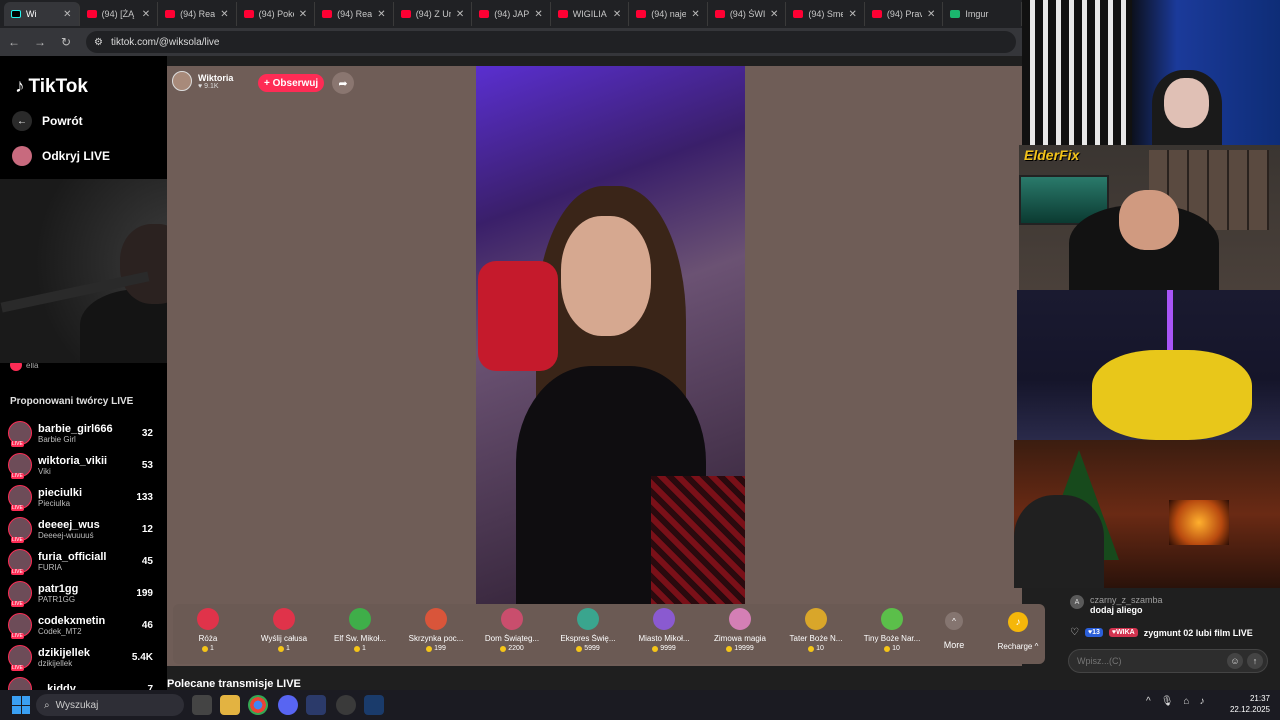 The height and width of the screenshot is (720, 1280). I want to click on emoji-icon: ☺, so click(1235, 661).